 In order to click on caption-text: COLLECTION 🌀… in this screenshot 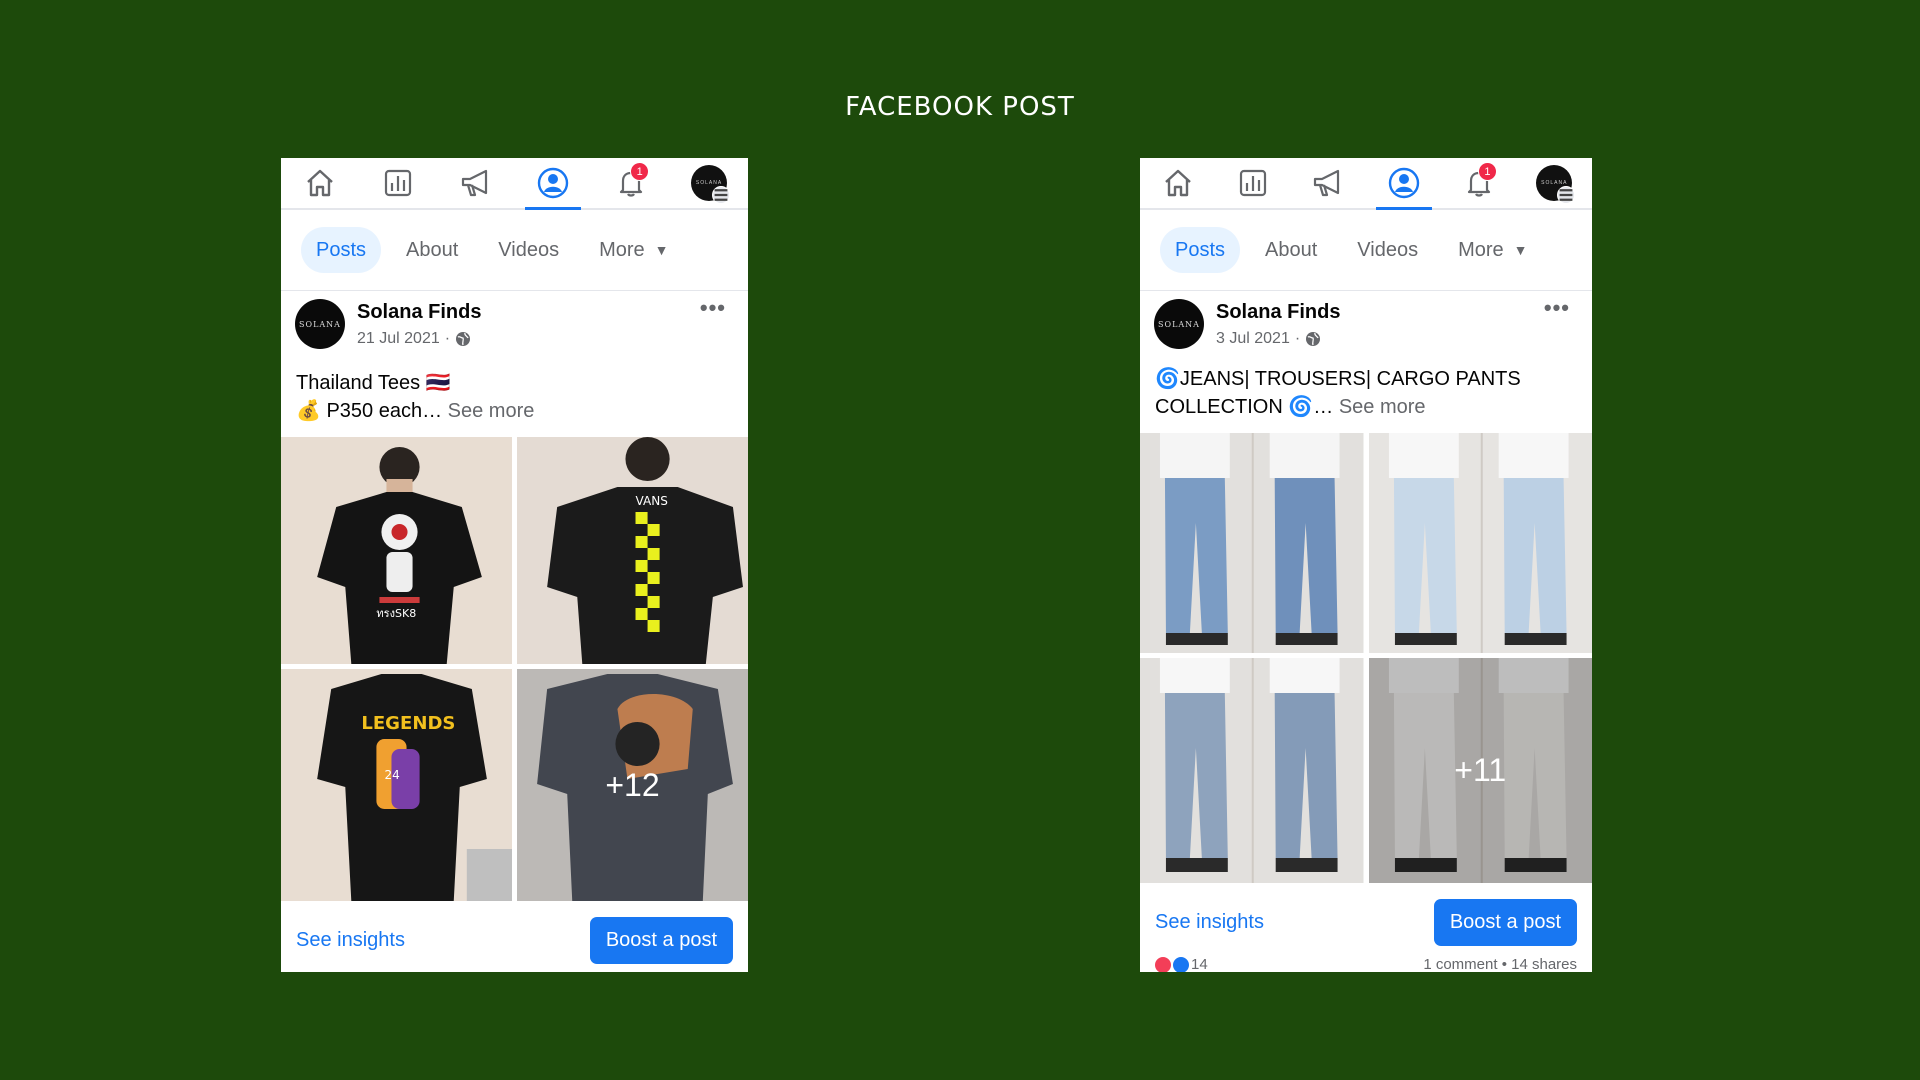, I will do `click(1244, 407)`.